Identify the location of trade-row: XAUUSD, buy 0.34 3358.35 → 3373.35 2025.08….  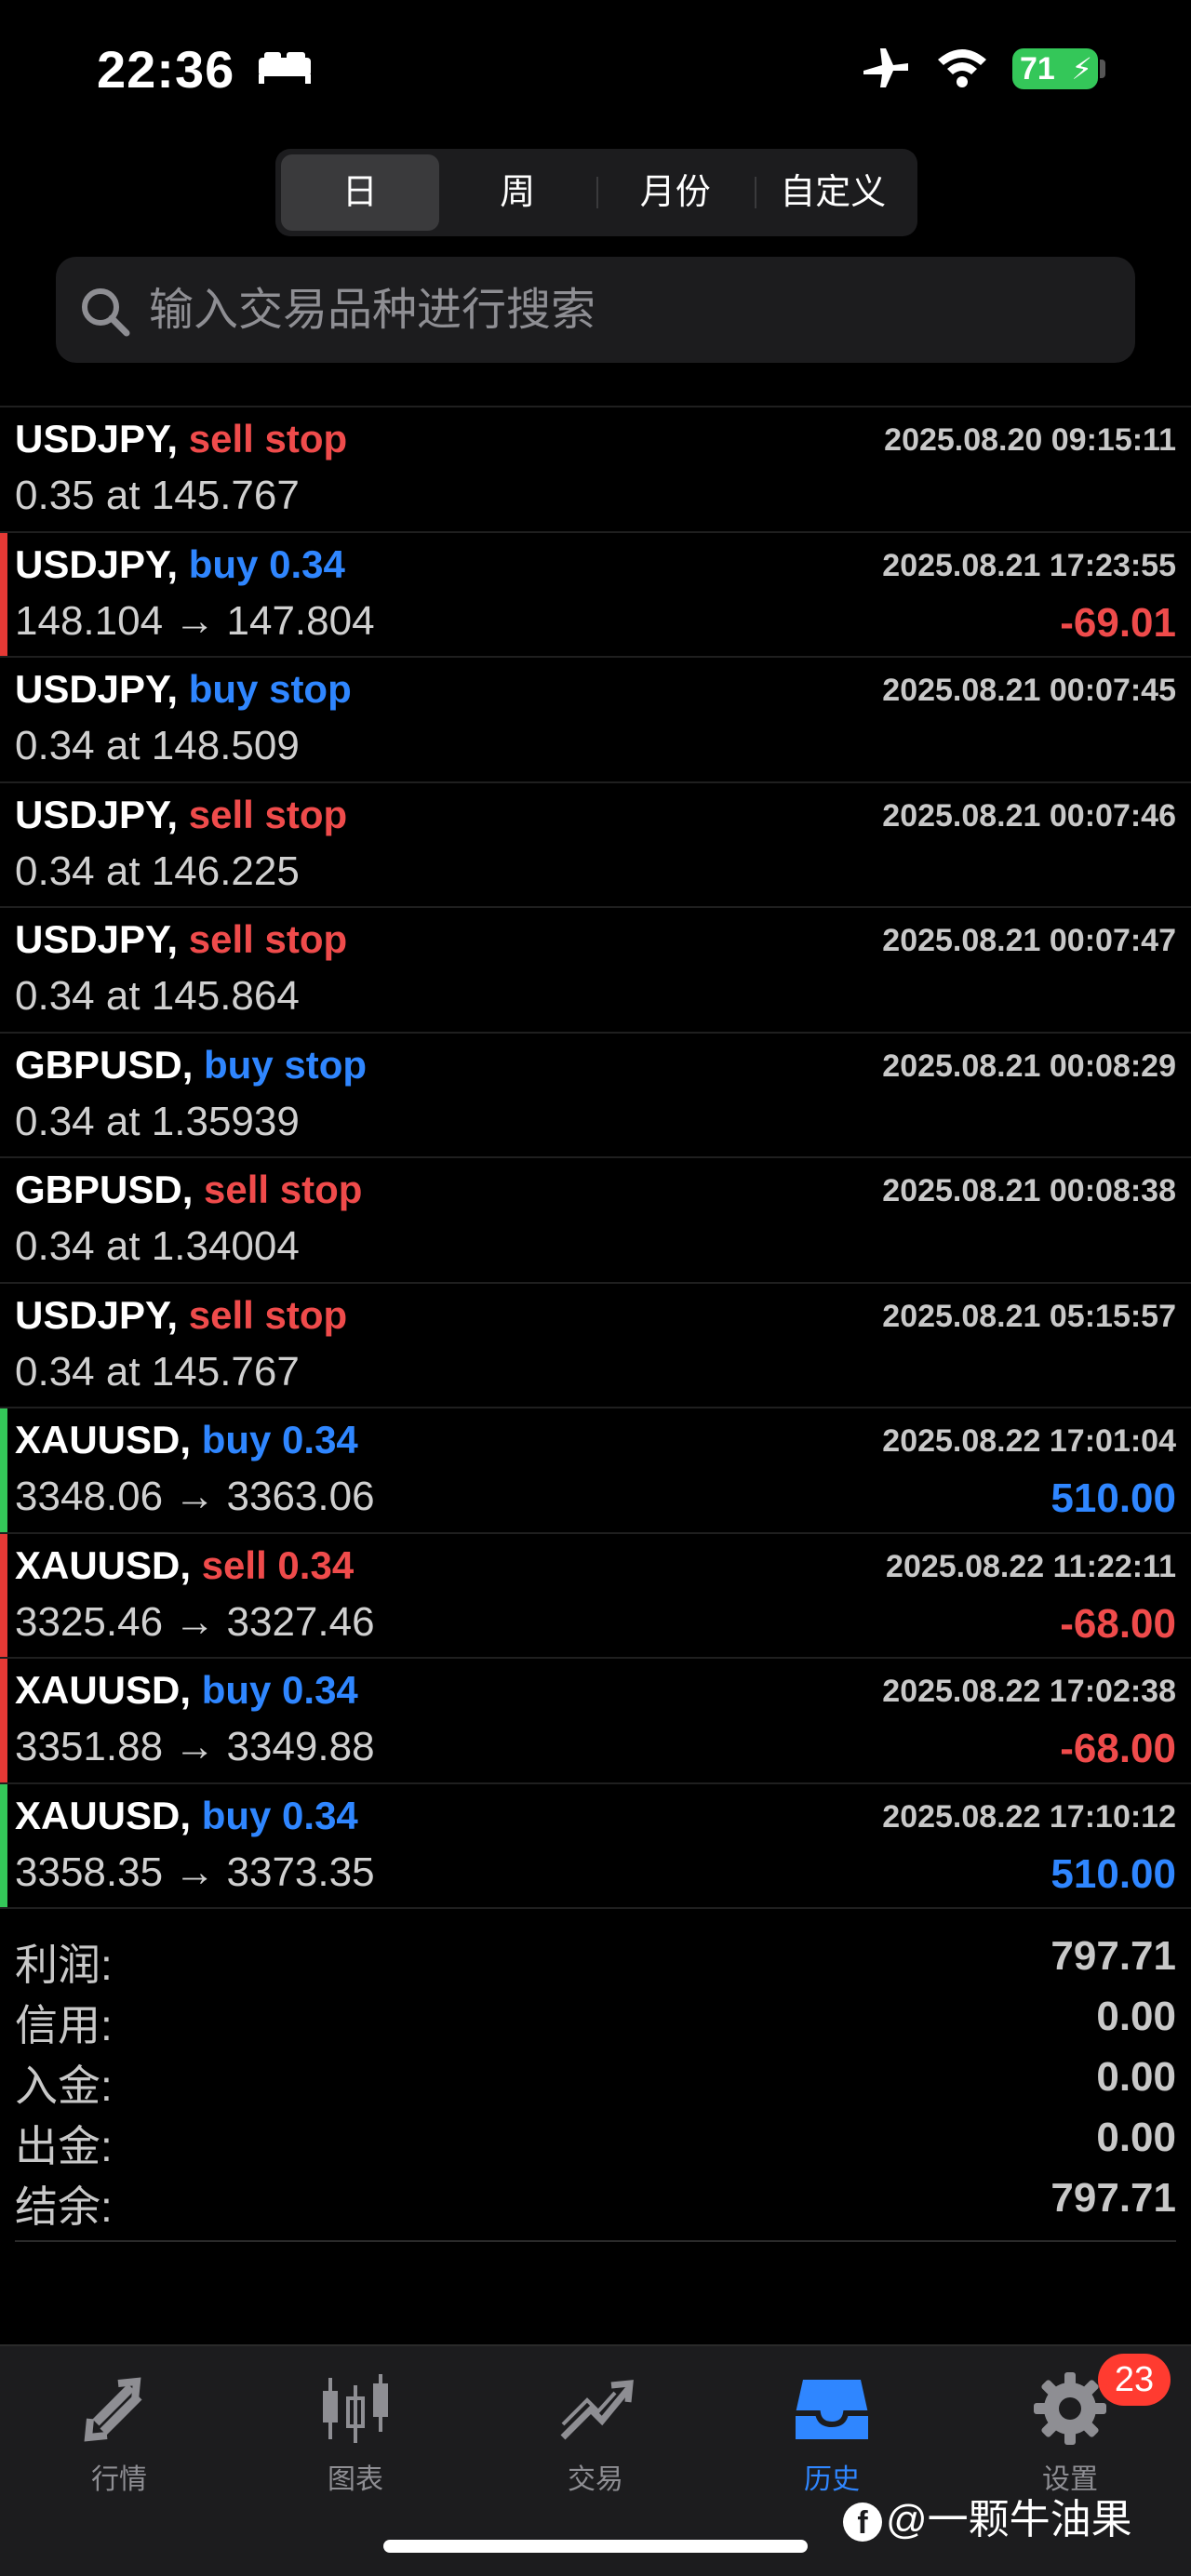
(595, 1846).